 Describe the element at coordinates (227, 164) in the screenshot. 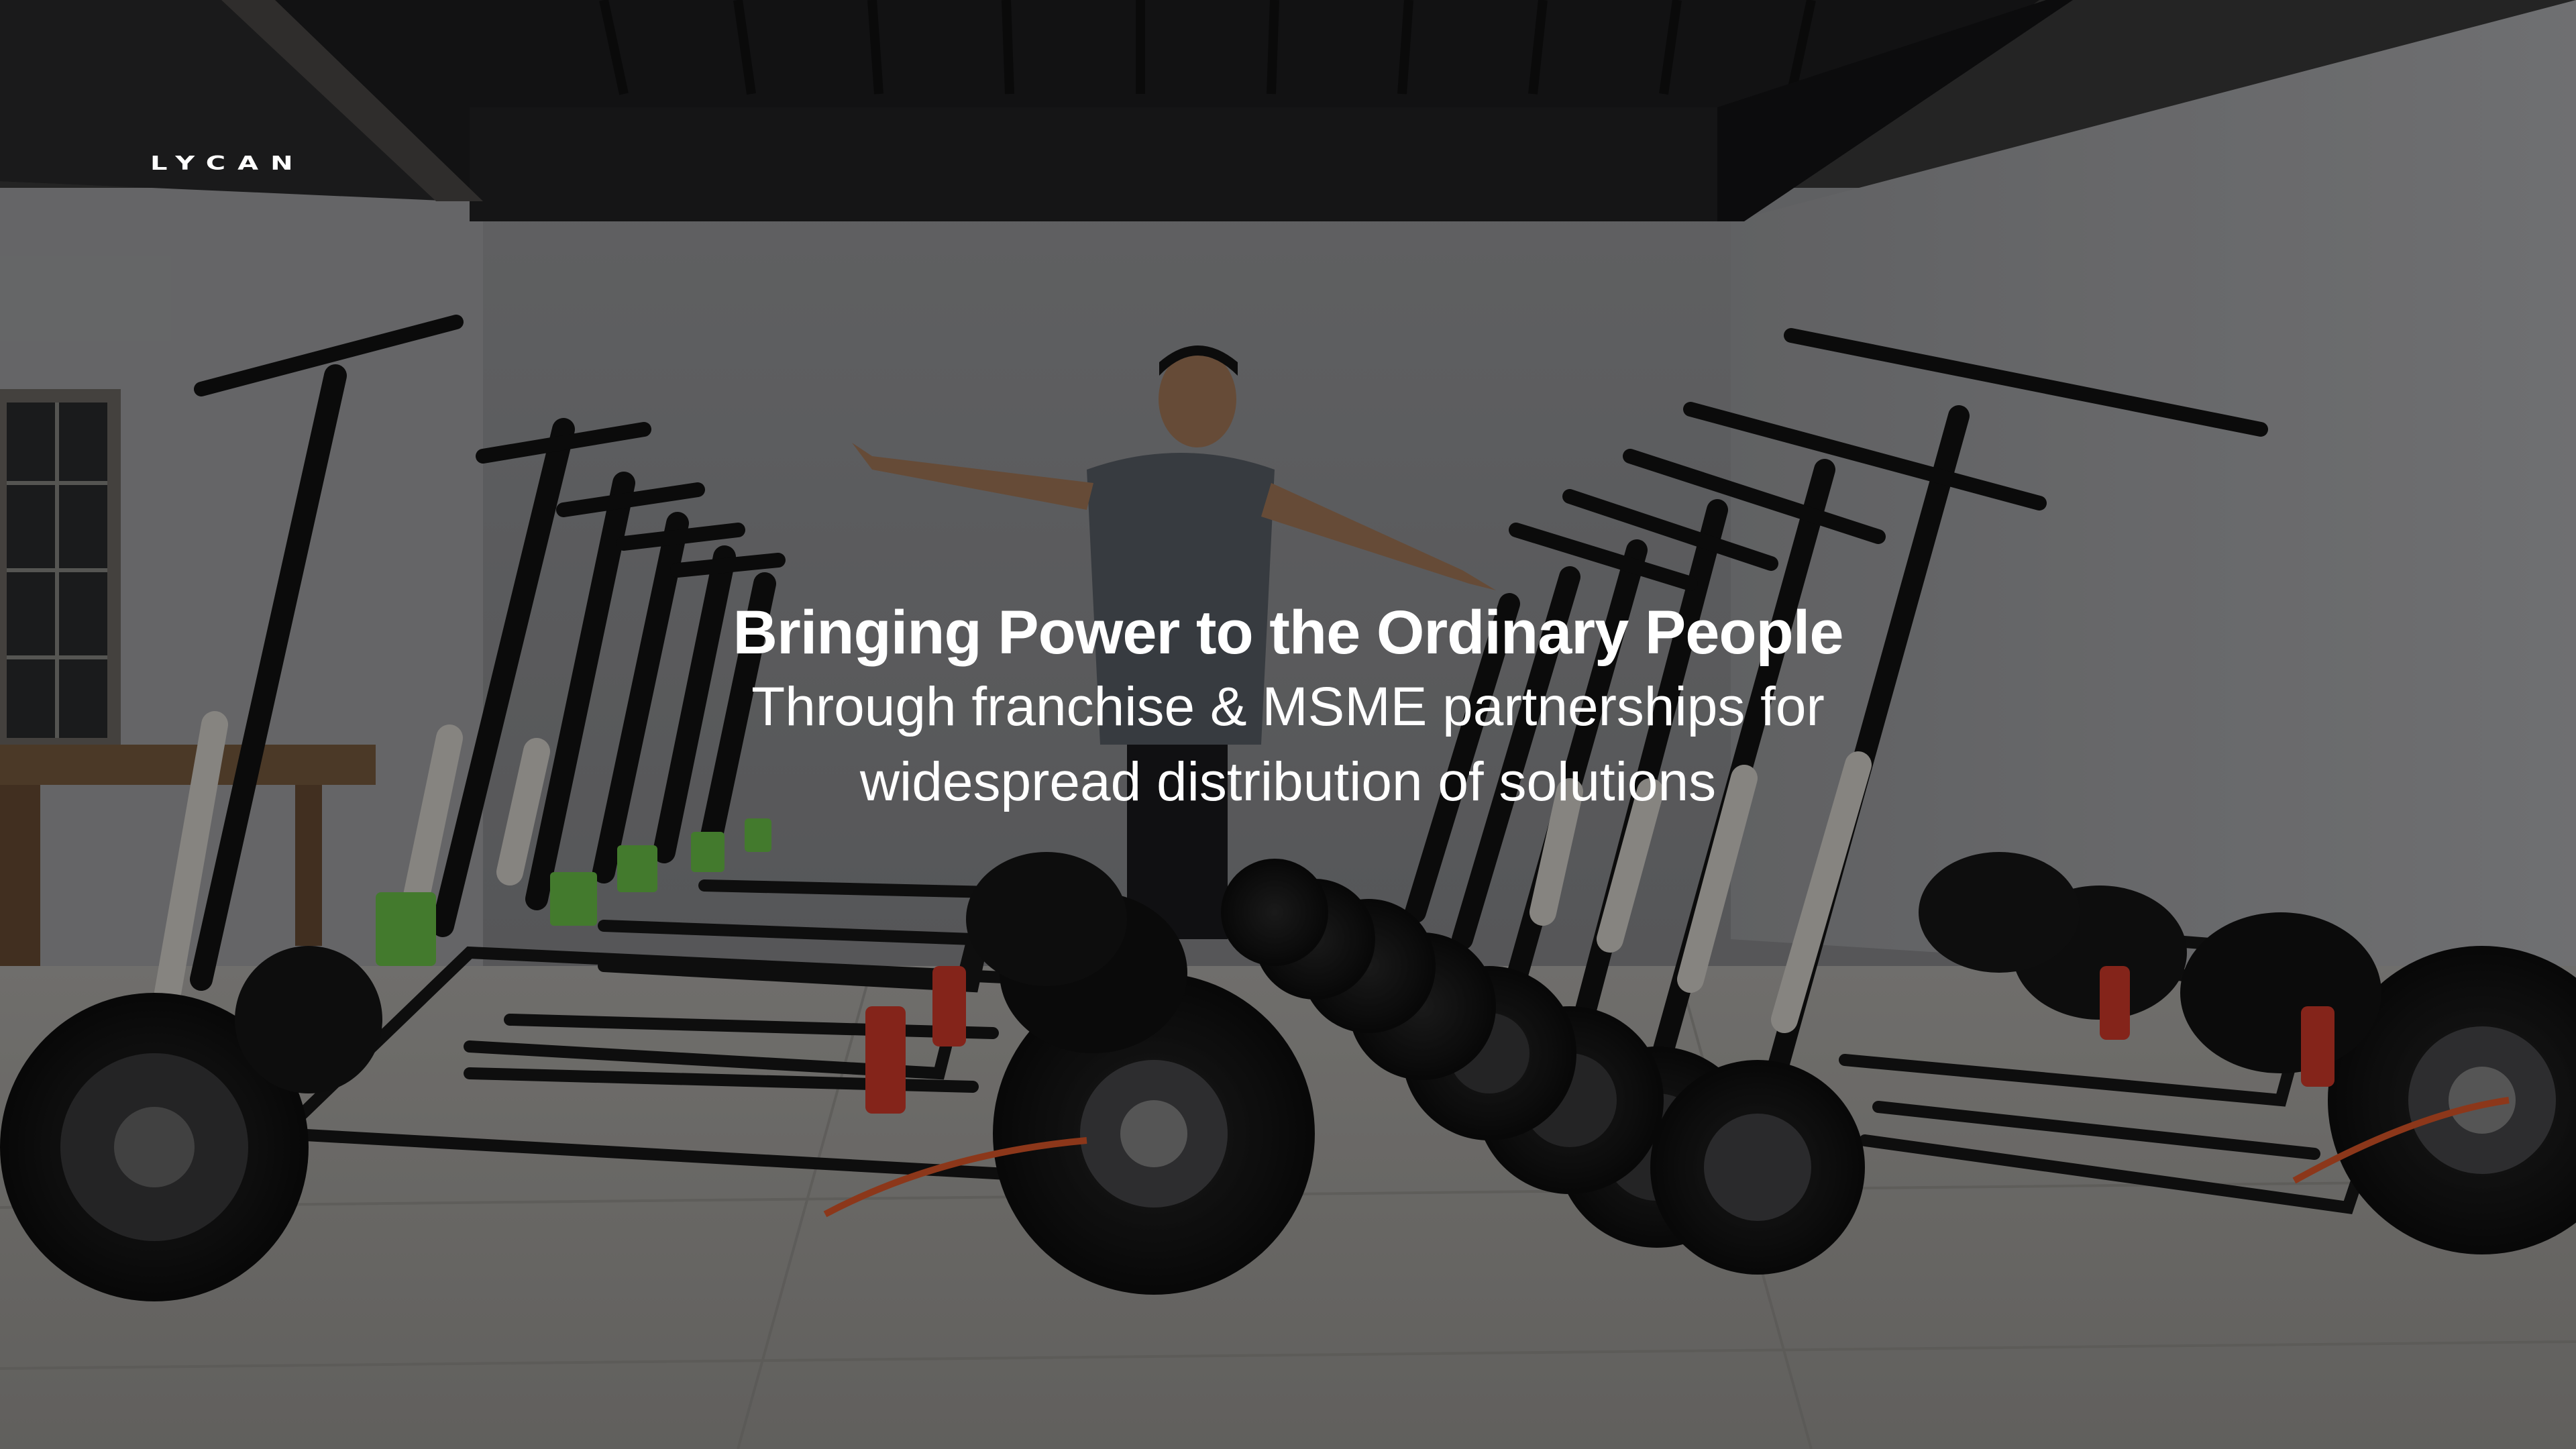

I see `lycan-logo: LYCAN` at that location.